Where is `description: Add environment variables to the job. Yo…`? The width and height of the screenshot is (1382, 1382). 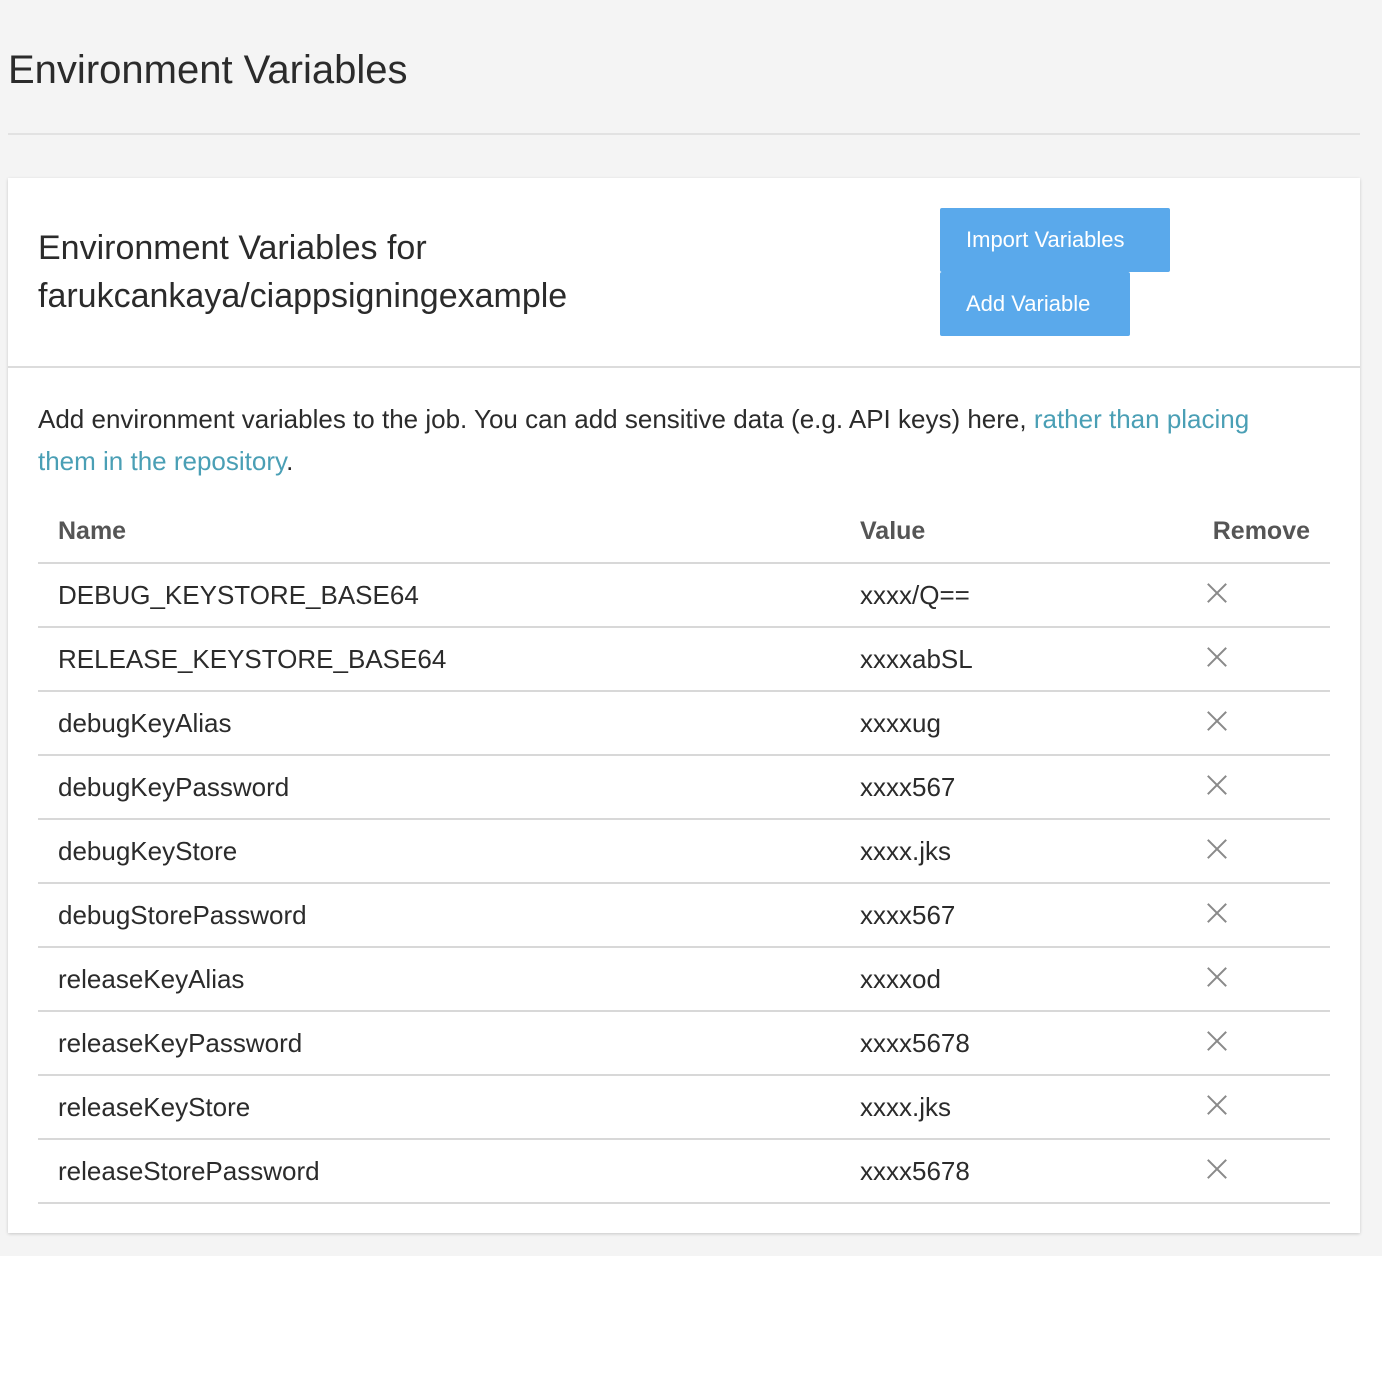
description: Add environment variables to the job. Yo… is located at coordinates (668, 440).